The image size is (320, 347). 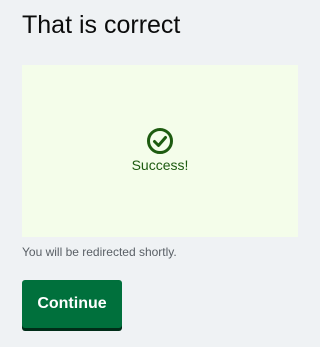 I want to click on page-title: That is correct, so click(x=101, y=25).